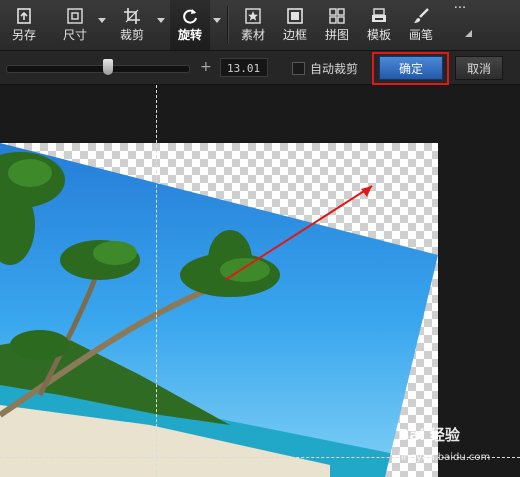 This screenshot has height=477, width=520. I want to click on brush-label: 画笔, so click(420, 35).